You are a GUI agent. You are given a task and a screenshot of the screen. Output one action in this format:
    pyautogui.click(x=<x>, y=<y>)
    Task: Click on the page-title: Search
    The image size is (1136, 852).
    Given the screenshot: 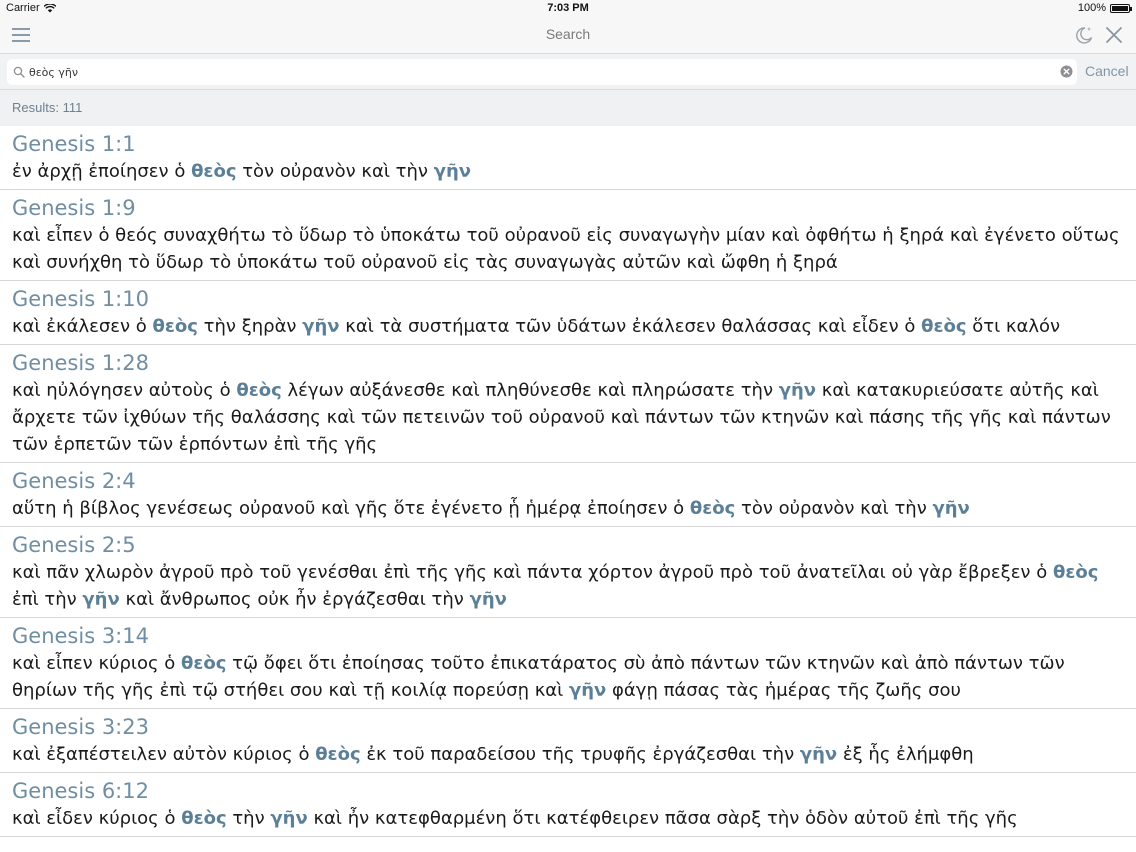 What is the action you would take?
    pyautogui.click(x=568, y=34)
    